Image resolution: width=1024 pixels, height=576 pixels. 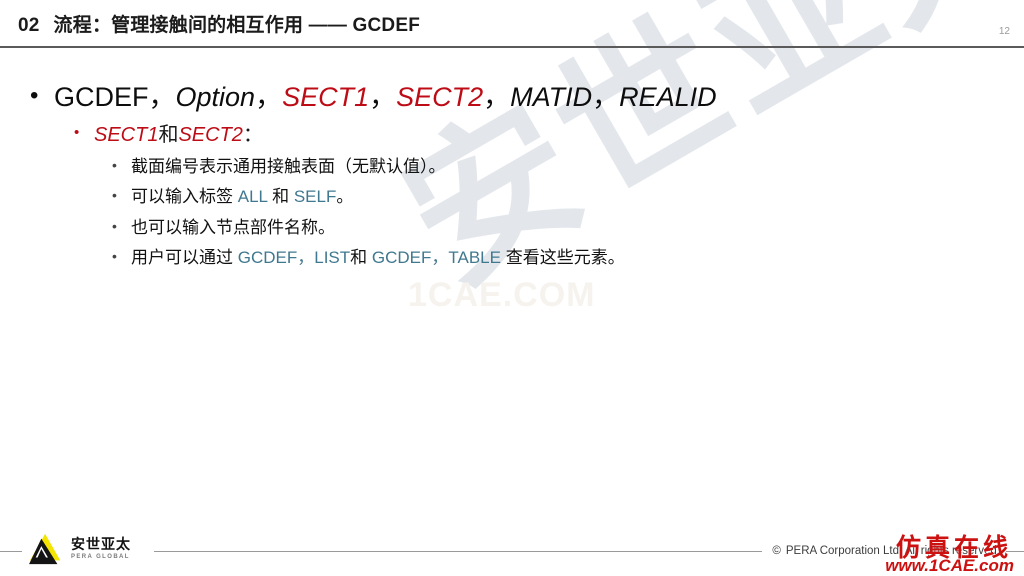 What do you see at coordinates (949, 565) in the screenshot?
I see `watermark-brand-url: www.1CAE.com` at bounding box center [949, 565].